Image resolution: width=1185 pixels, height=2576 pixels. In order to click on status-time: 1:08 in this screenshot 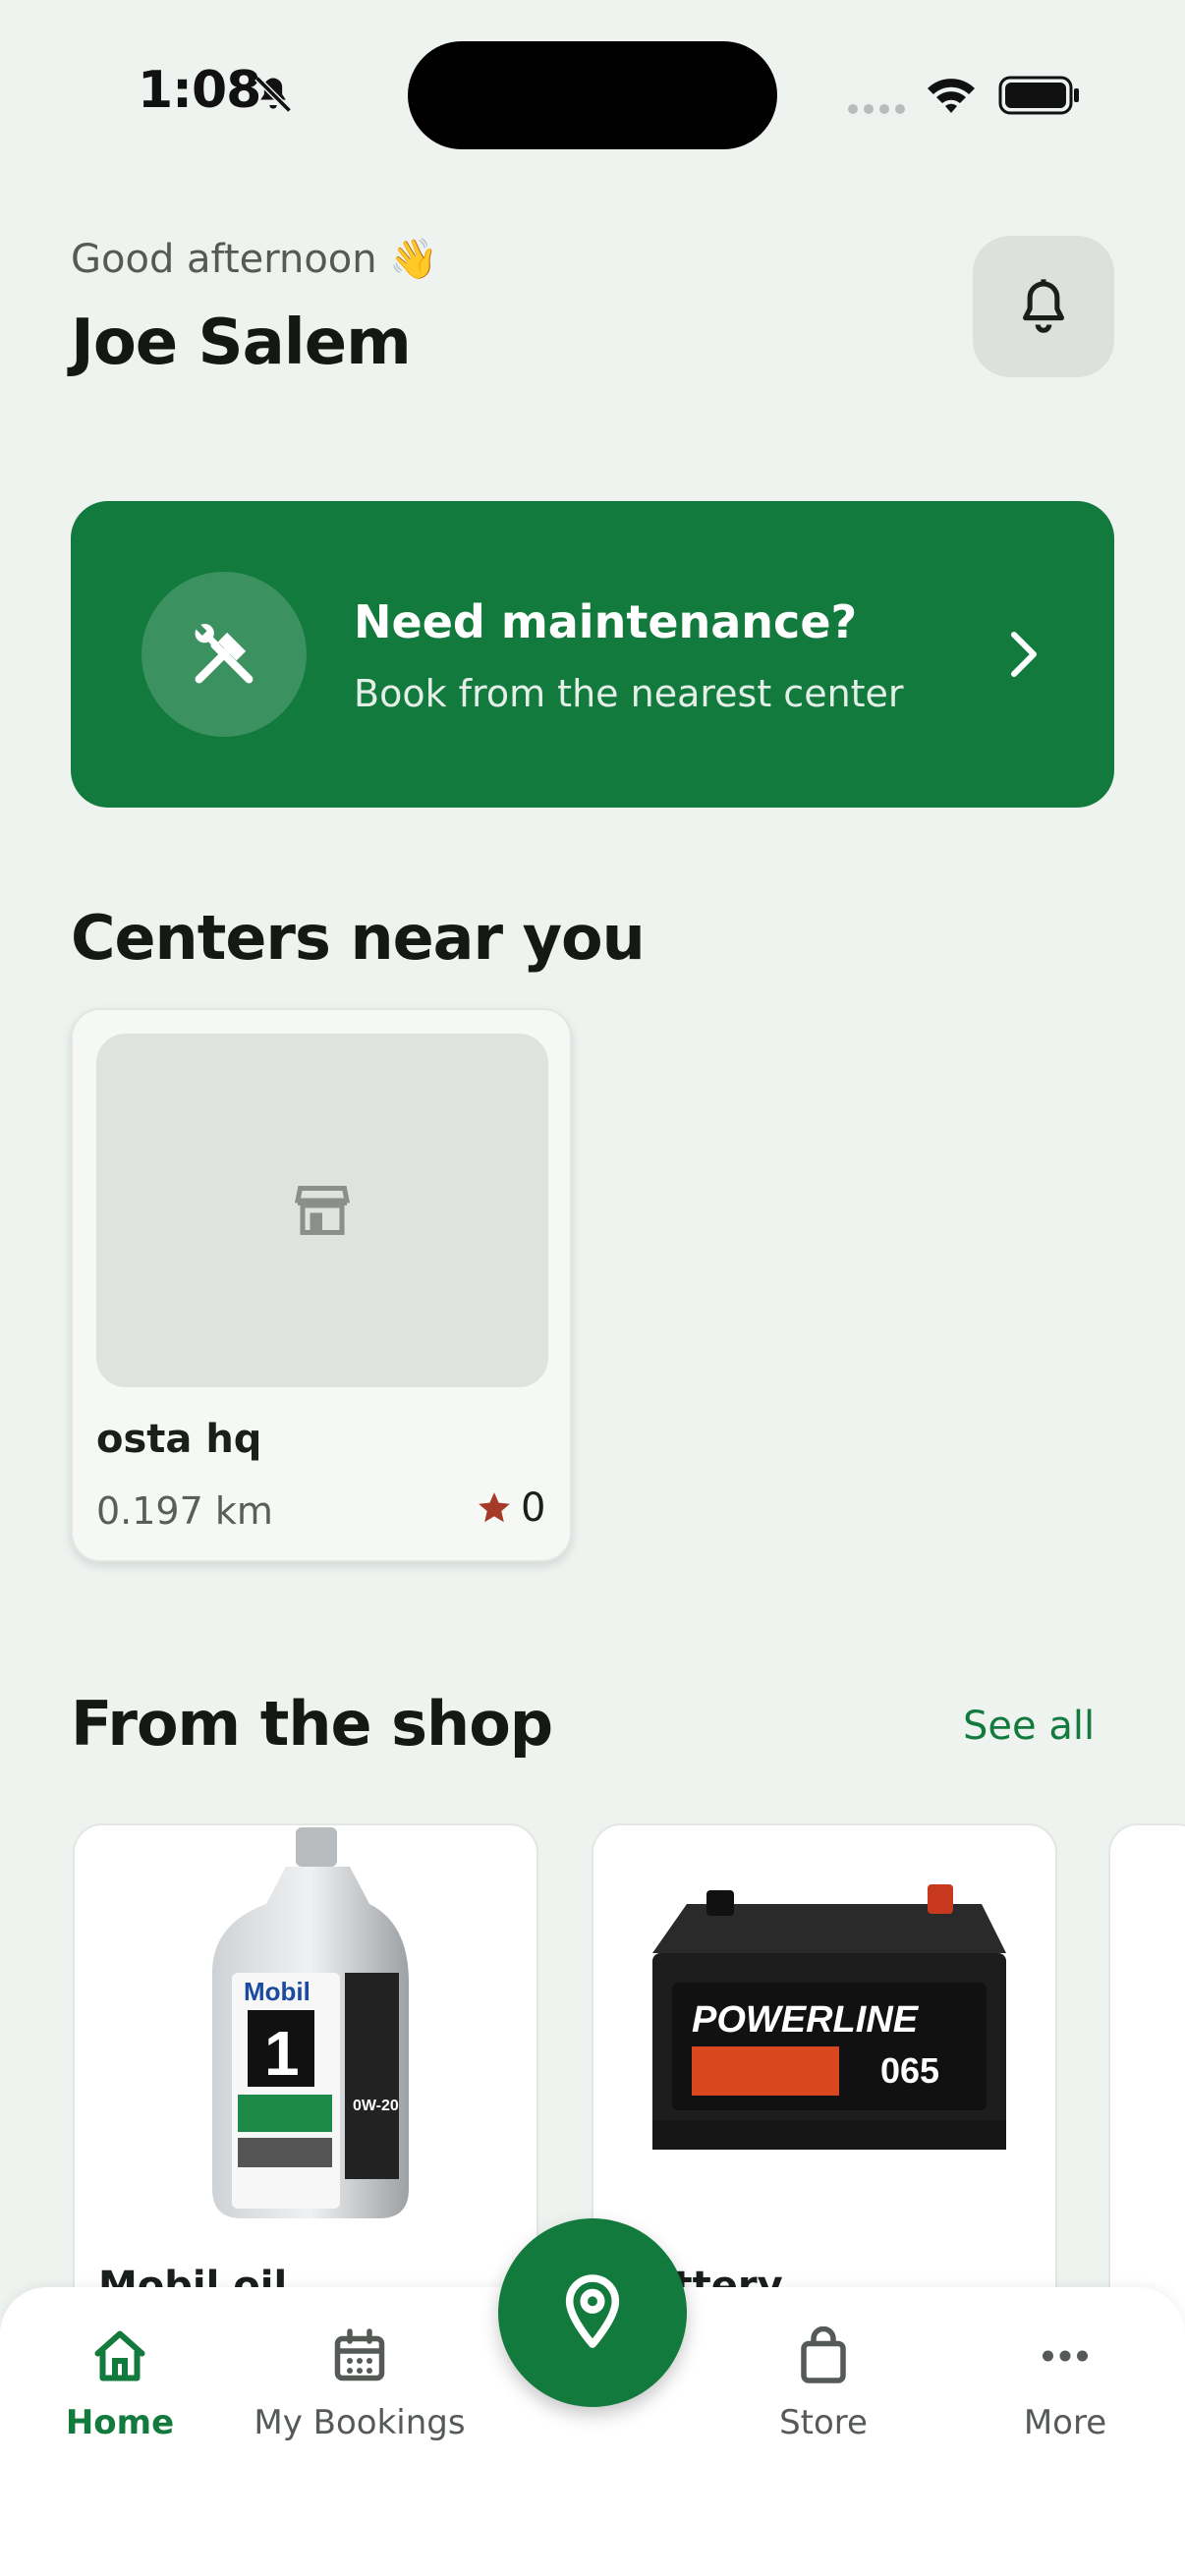, I will do `click(200, 90)`.